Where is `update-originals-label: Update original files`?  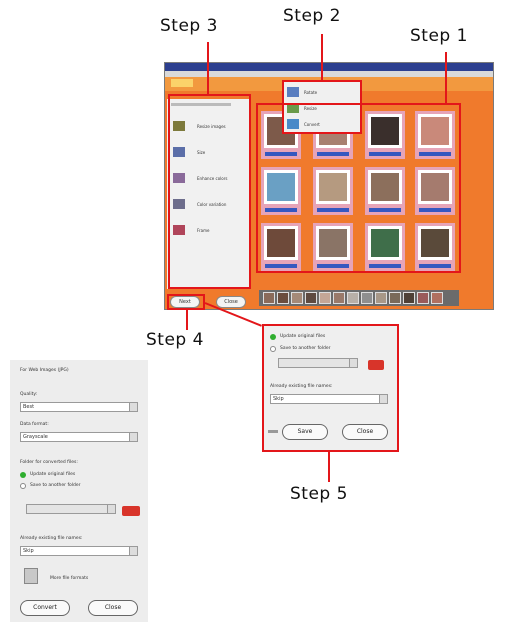 update-originals-label: Update original files is located at coordinates (53, 474).